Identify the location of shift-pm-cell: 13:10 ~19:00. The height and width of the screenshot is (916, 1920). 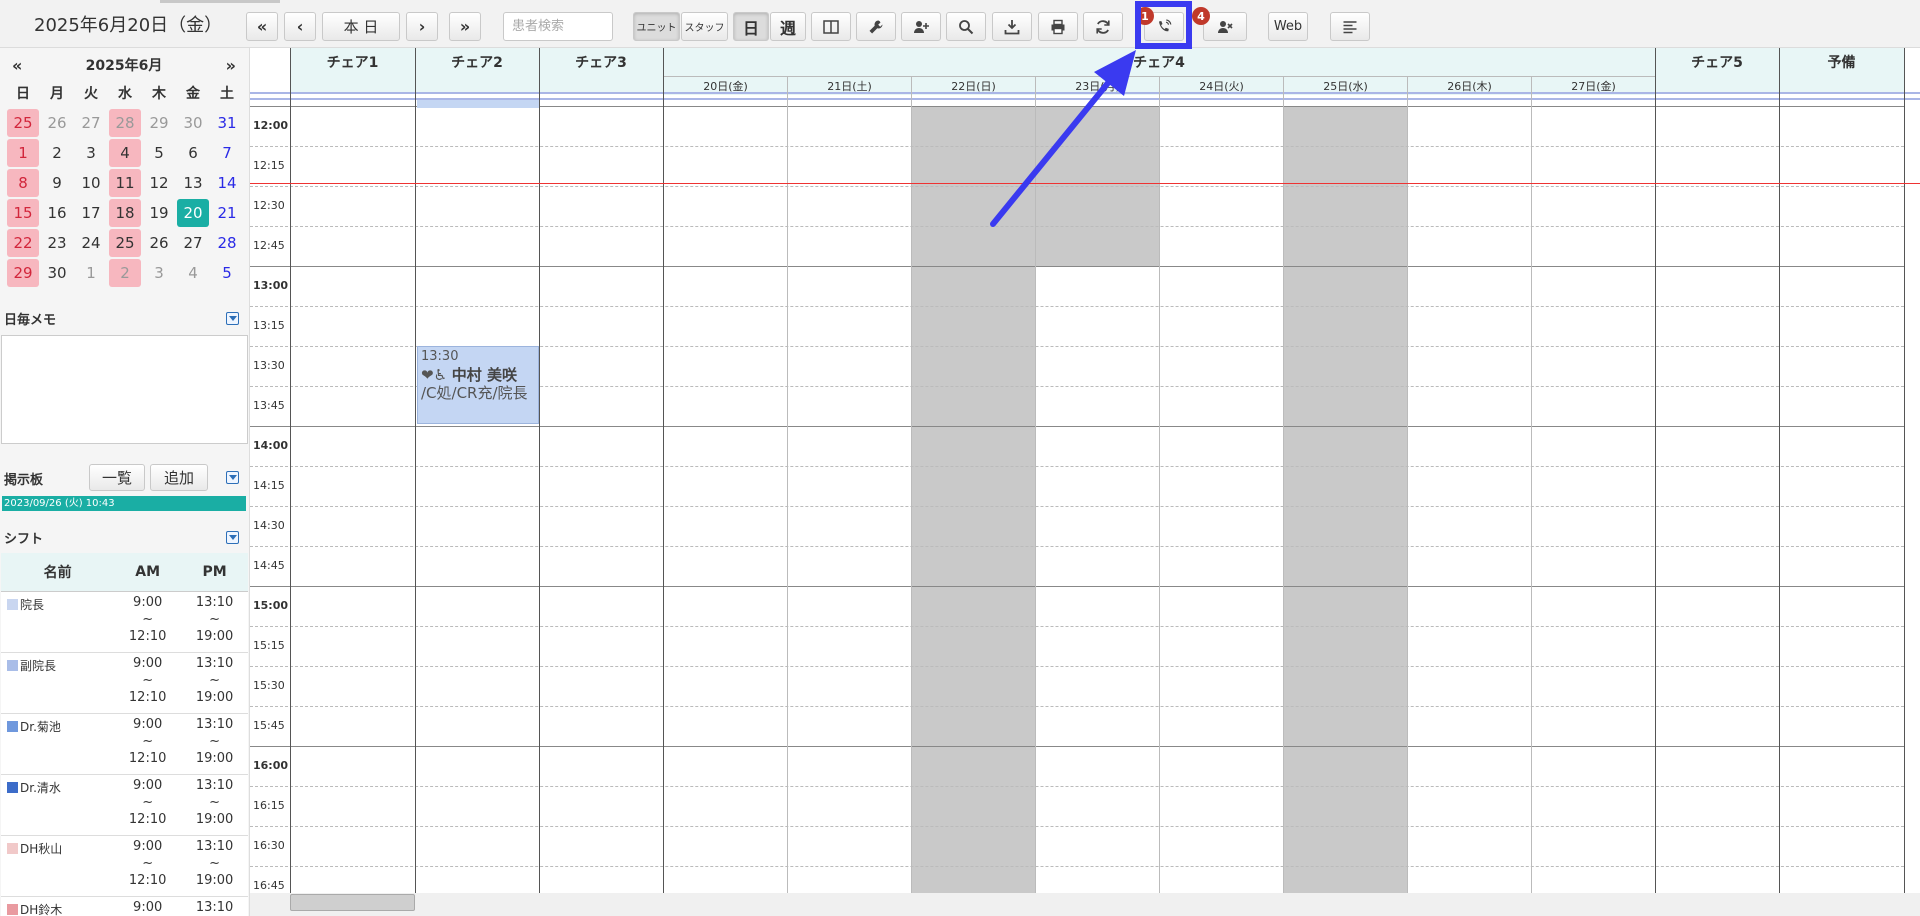
(214, 805).